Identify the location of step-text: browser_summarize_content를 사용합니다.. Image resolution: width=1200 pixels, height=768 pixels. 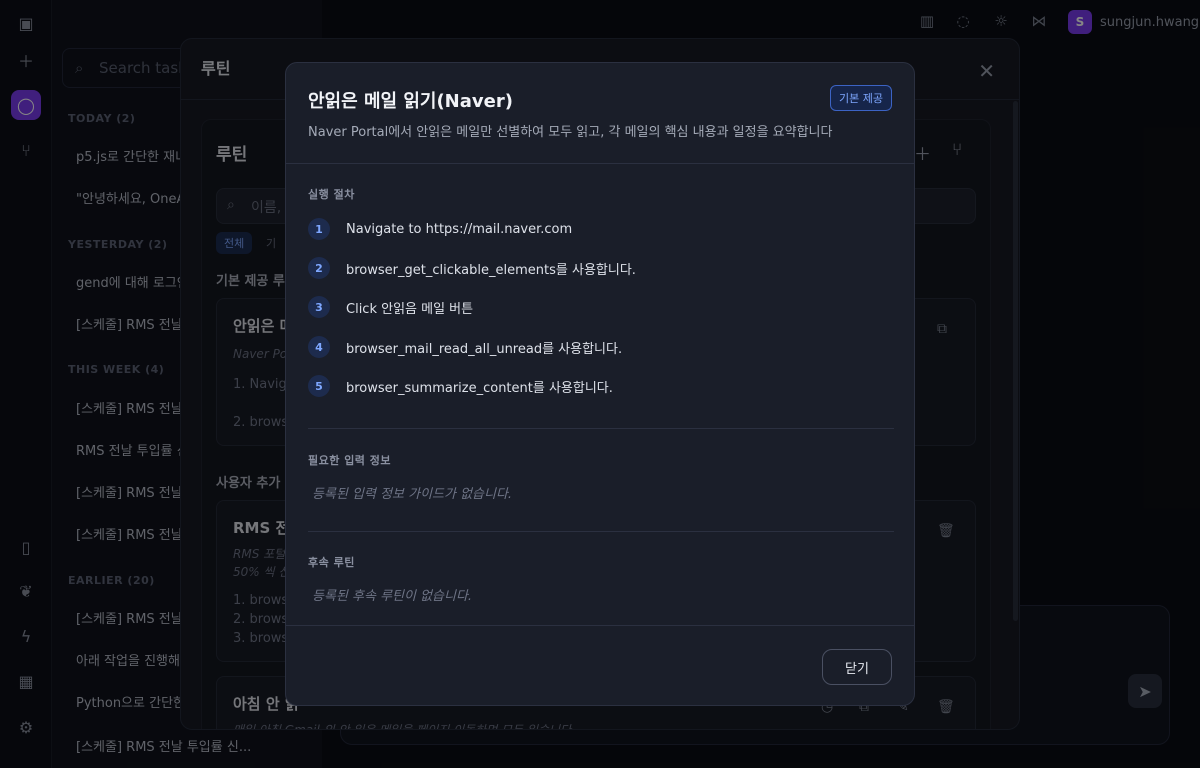
(479, 388).